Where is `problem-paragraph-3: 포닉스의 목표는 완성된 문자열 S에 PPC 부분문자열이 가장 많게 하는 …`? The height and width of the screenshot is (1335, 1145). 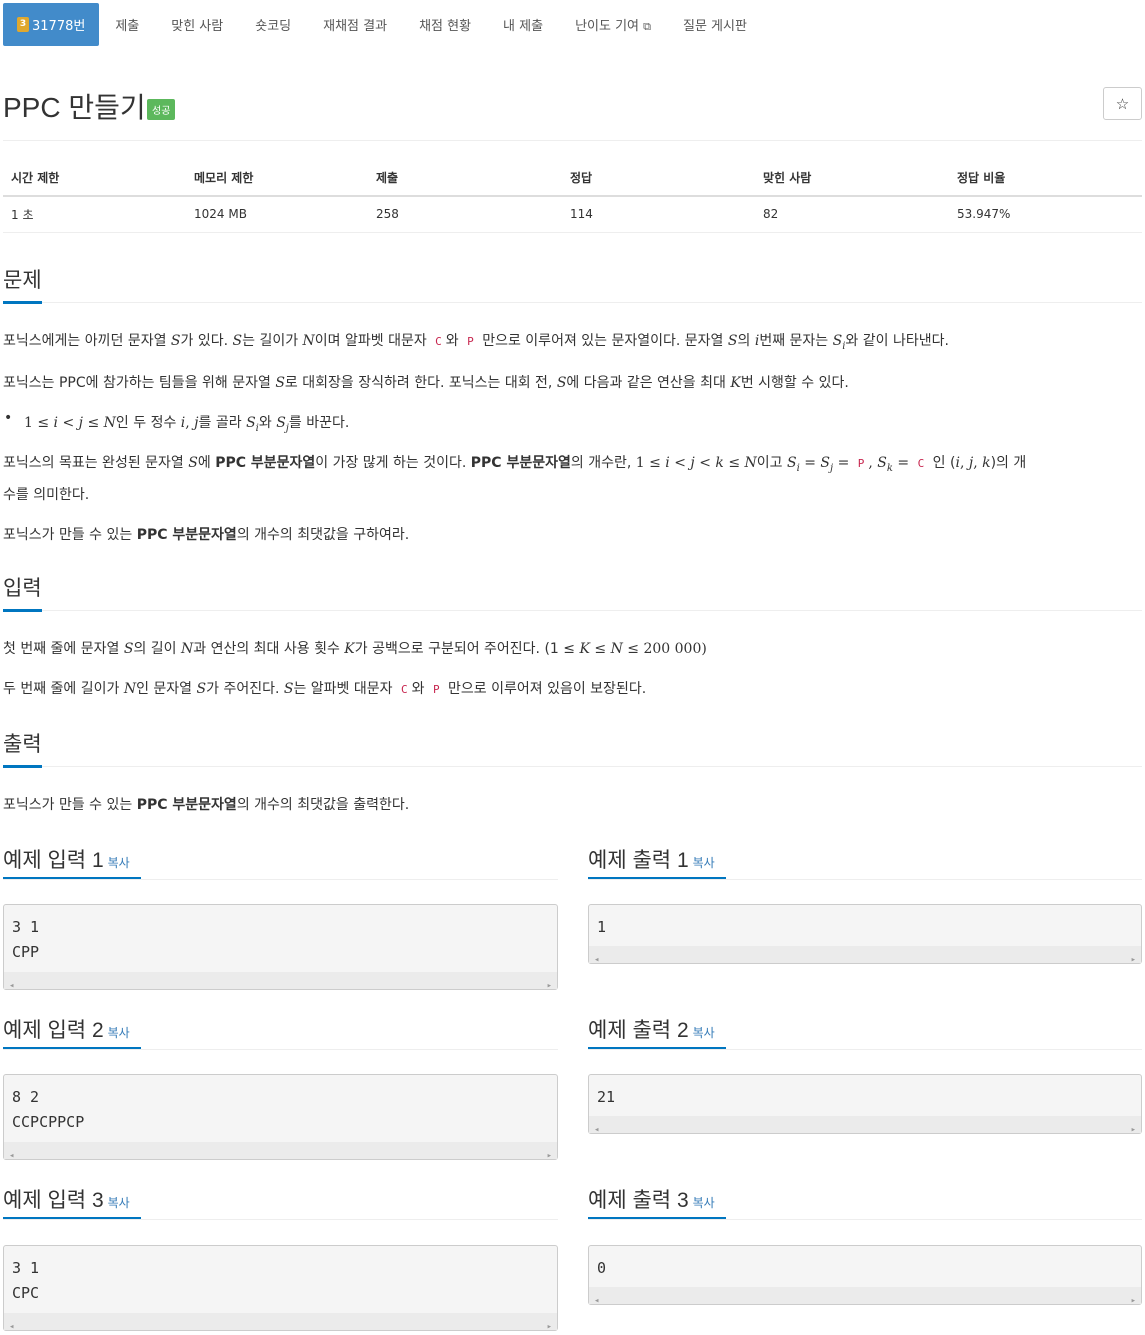
problem-paragraph-3: 포닉스의 목표는 완성된 문자열 S에 PPC 부분문자열이 가장 많게 하는 … is located at coordinates (515, 464).